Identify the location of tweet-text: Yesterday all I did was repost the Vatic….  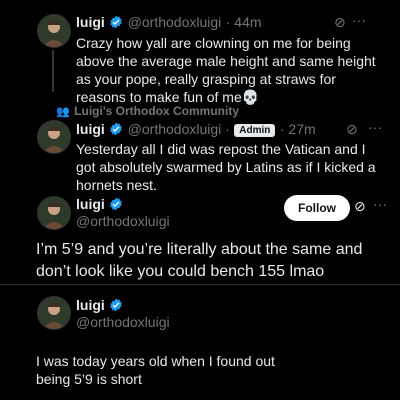
(226, 167).